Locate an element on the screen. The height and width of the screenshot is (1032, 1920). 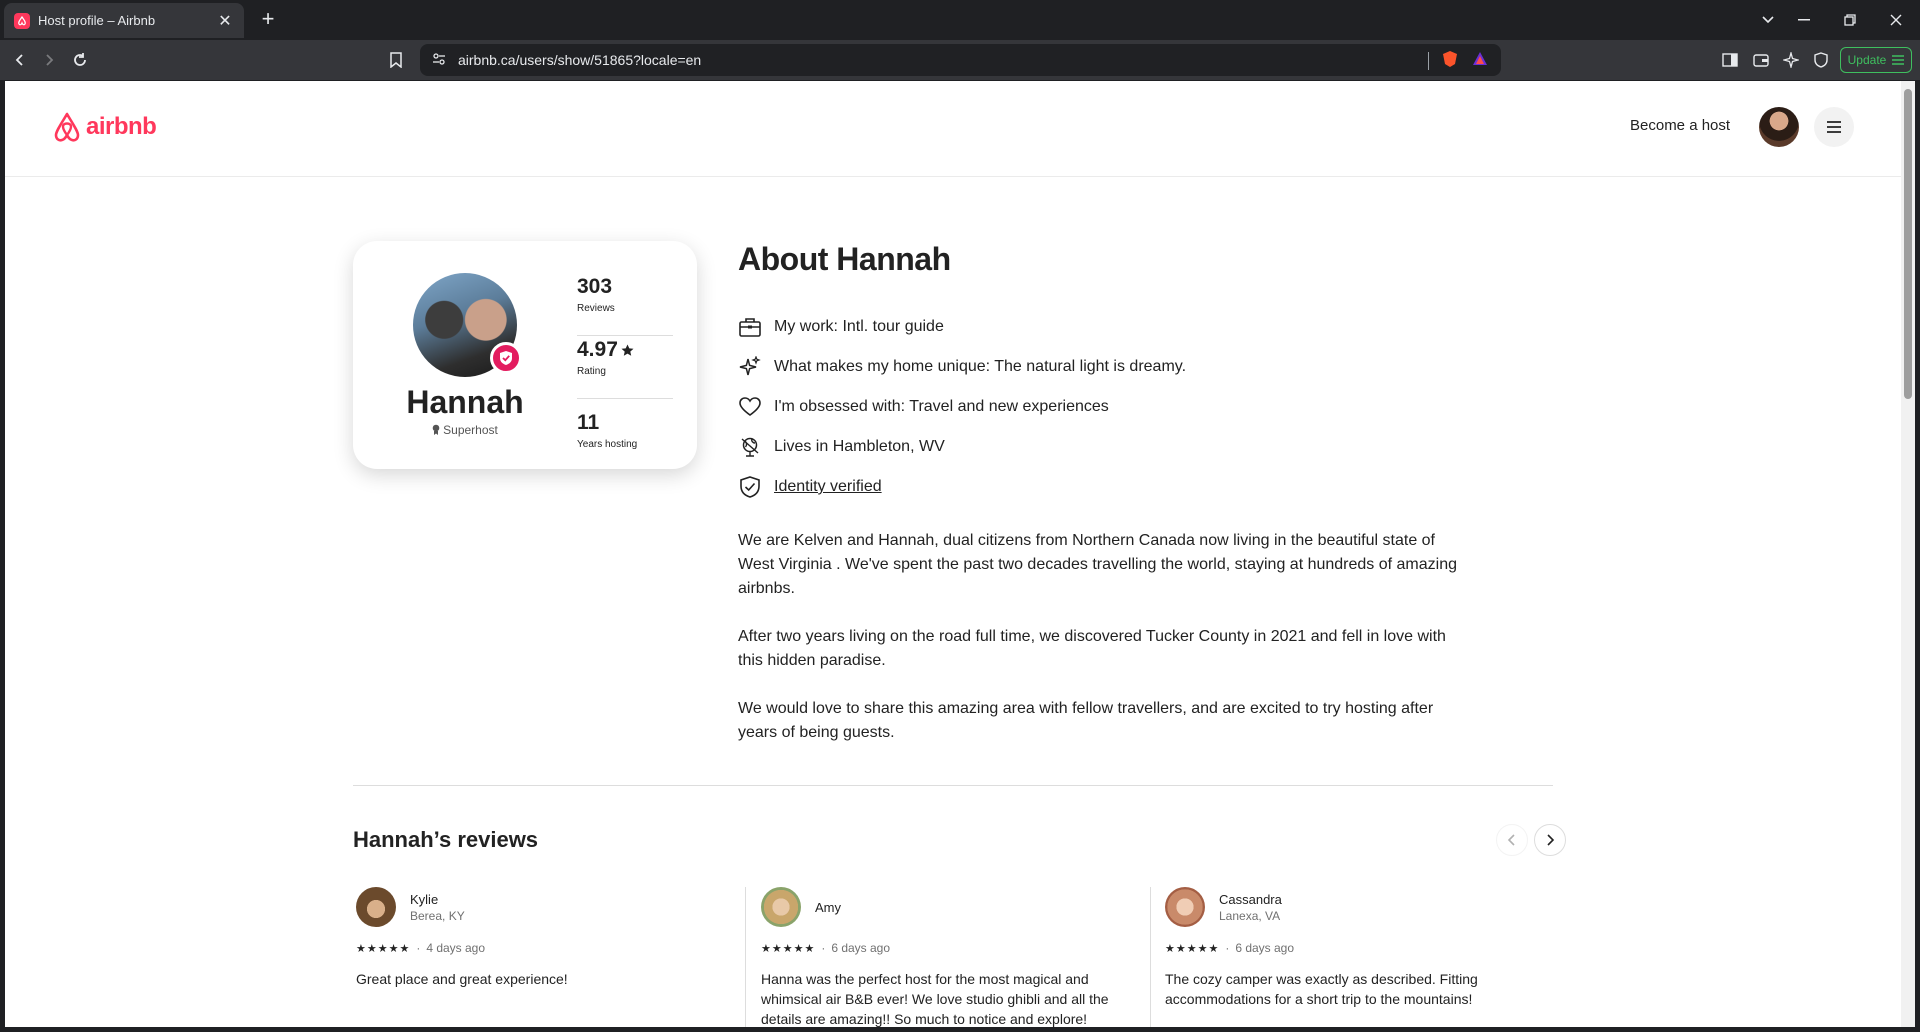
bookmark-icon is located at coordinates (396, 60).